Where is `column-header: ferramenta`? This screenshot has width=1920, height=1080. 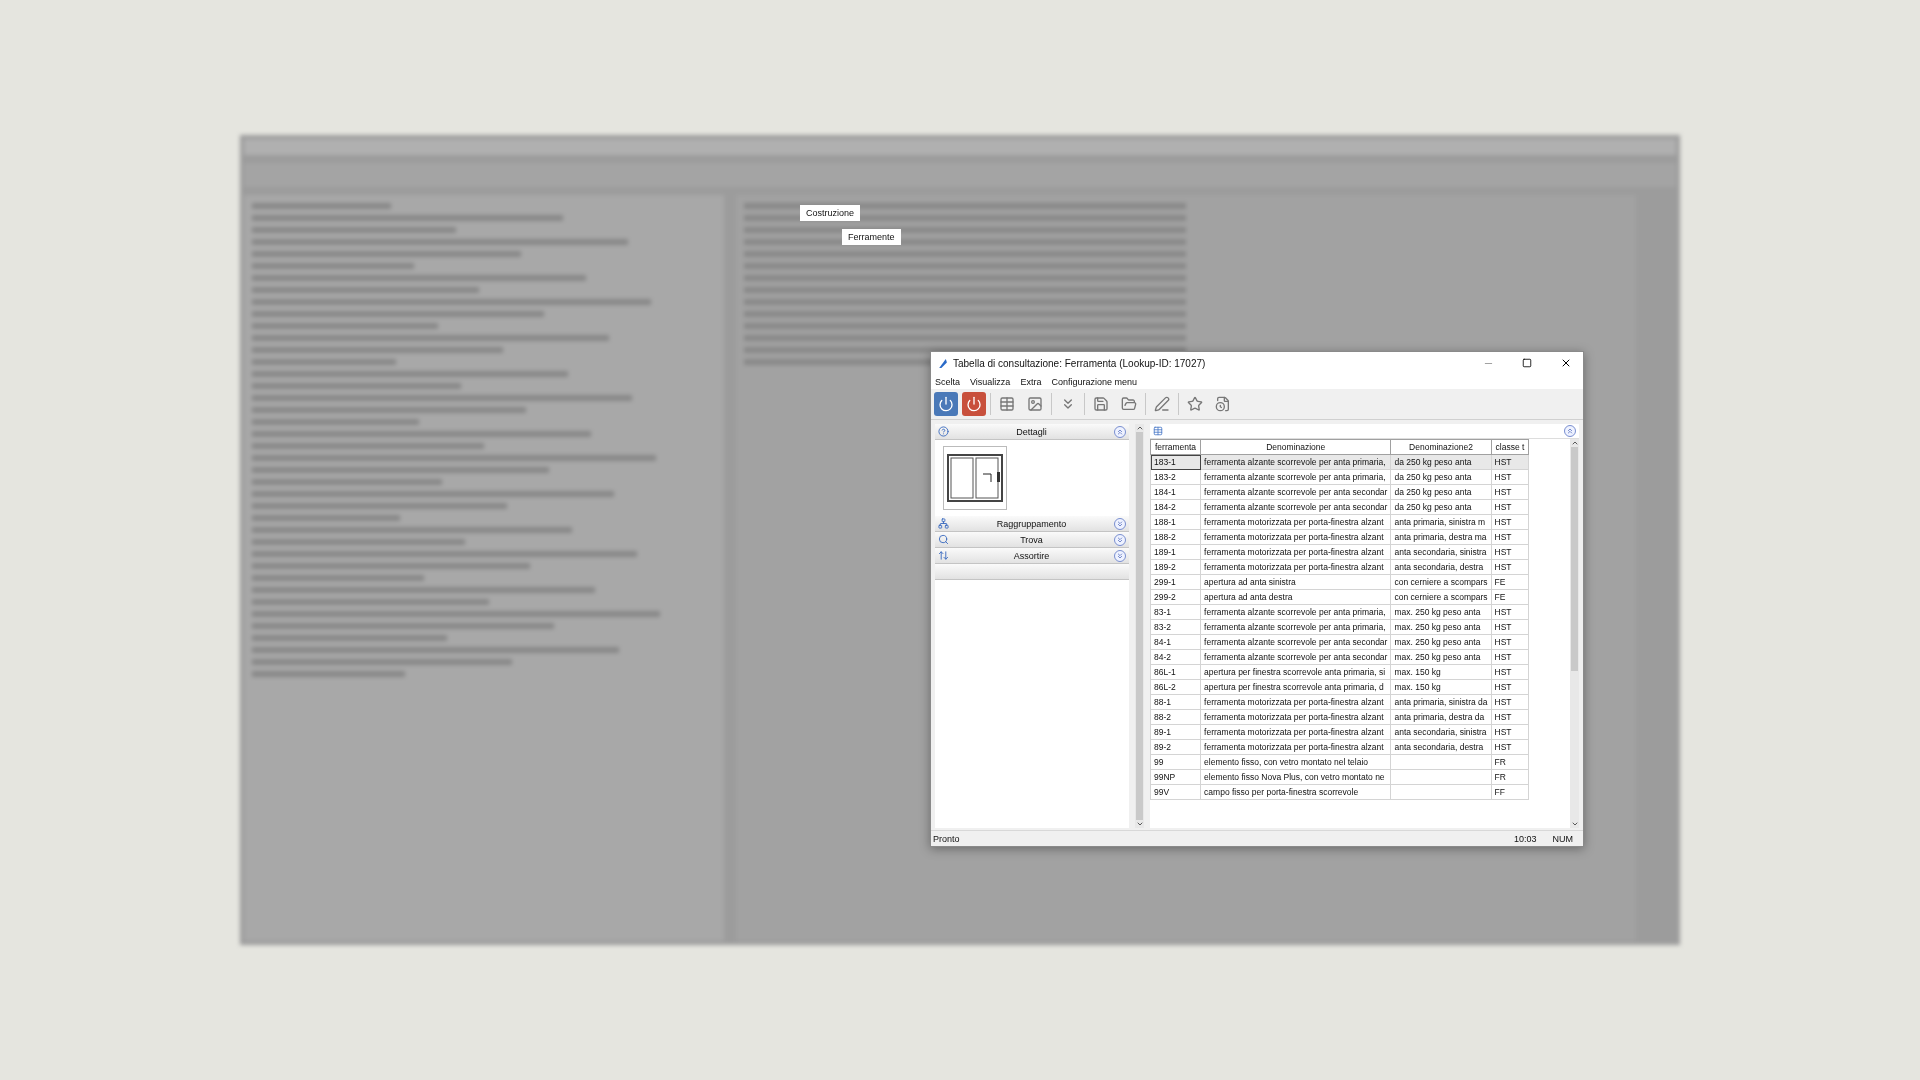
column-header: ferramenta is located at coordinates (1175, 447).